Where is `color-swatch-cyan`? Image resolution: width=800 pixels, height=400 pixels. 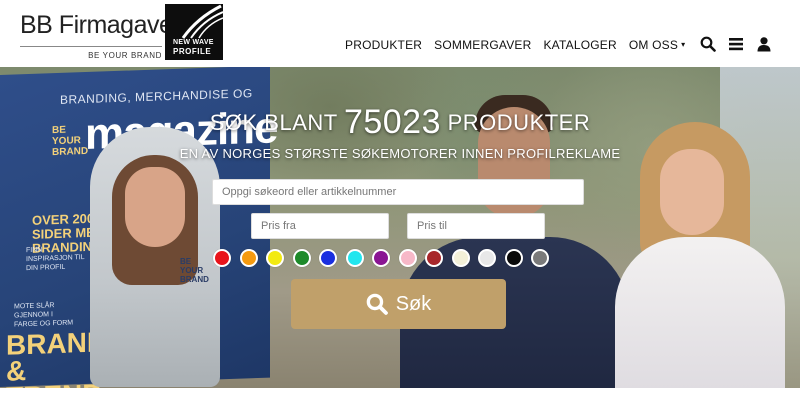
color-swatch-cyan is located at coordinates (354, 258).